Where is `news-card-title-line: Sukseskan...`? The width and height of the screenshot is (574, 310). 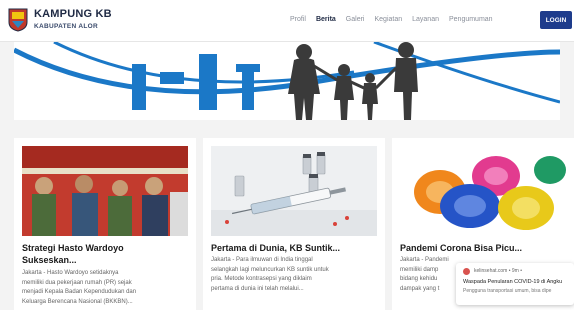
news-card-title-line: Sukseskan... is located at coordinates (106, 260).